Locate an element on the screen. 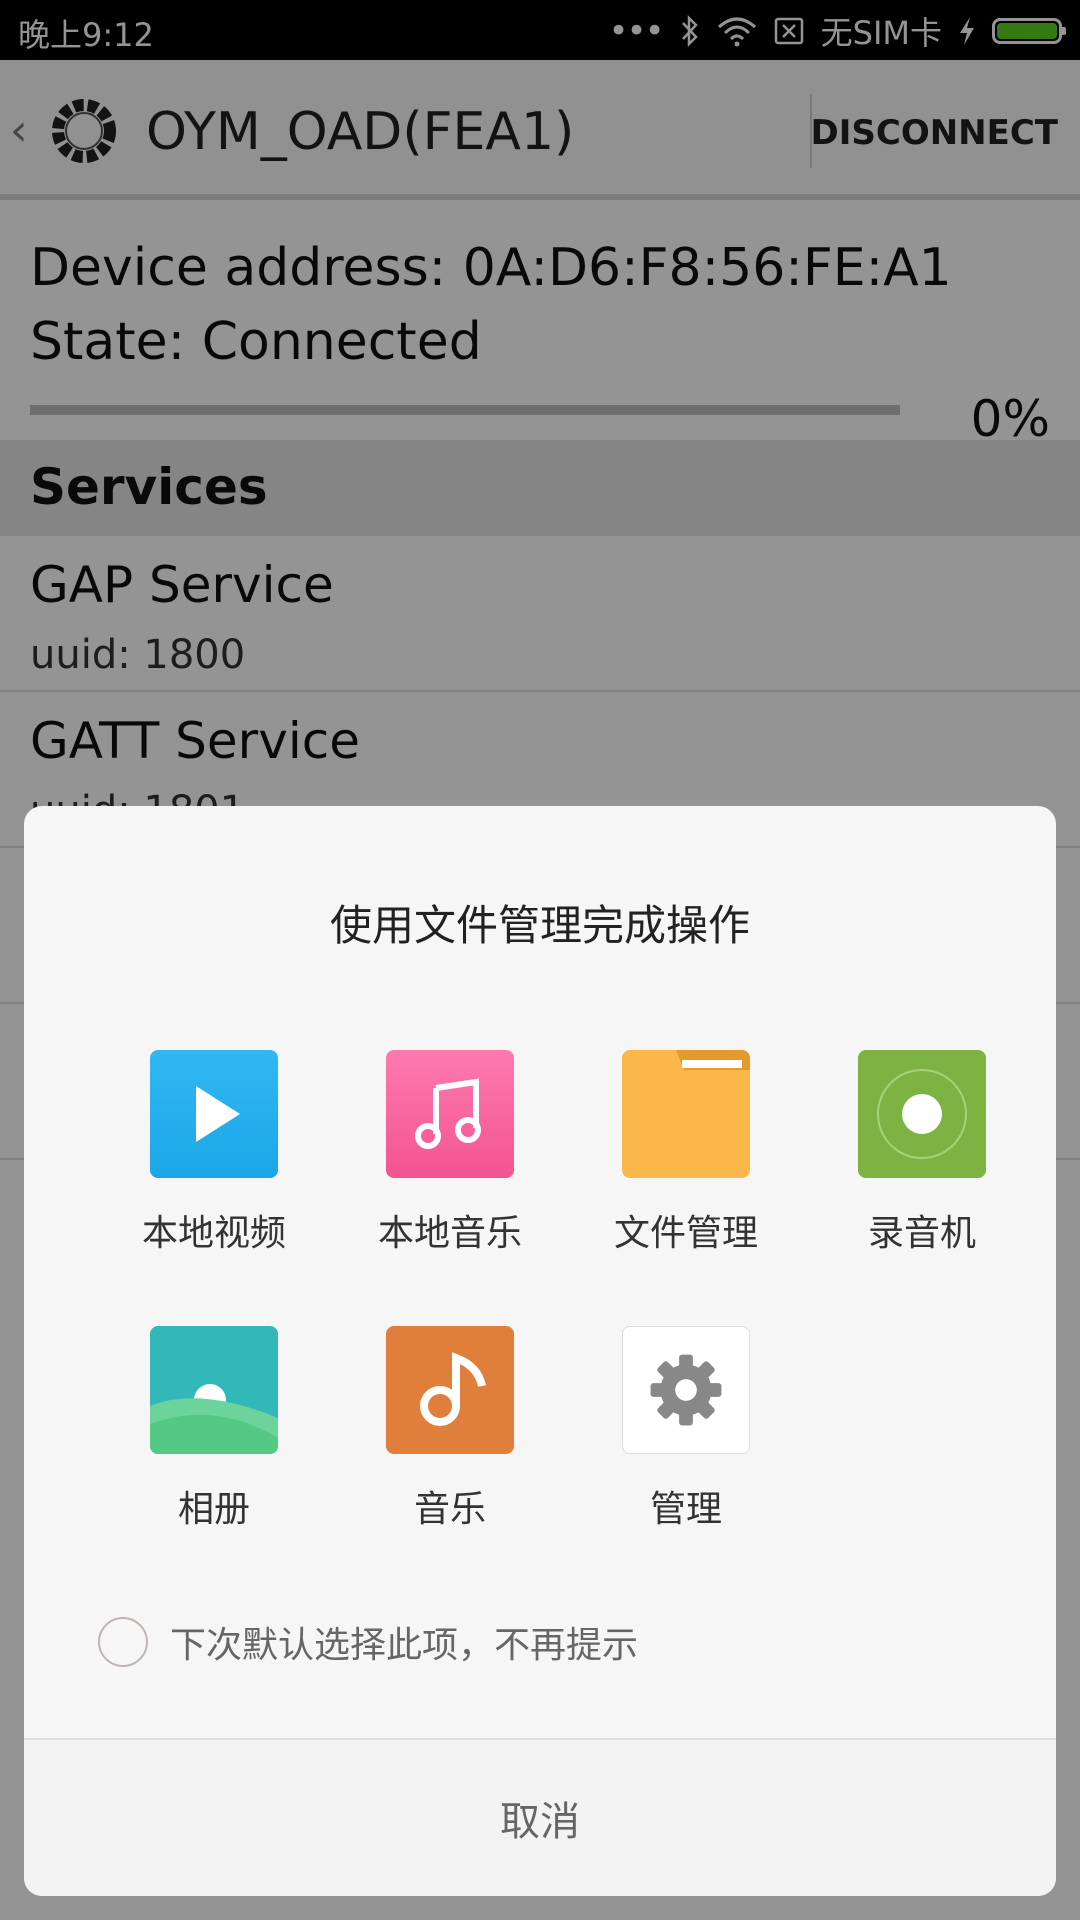 The width and height of the screenshot is (1080, 1920). gear-icon is located at coordinates (686, 1390).